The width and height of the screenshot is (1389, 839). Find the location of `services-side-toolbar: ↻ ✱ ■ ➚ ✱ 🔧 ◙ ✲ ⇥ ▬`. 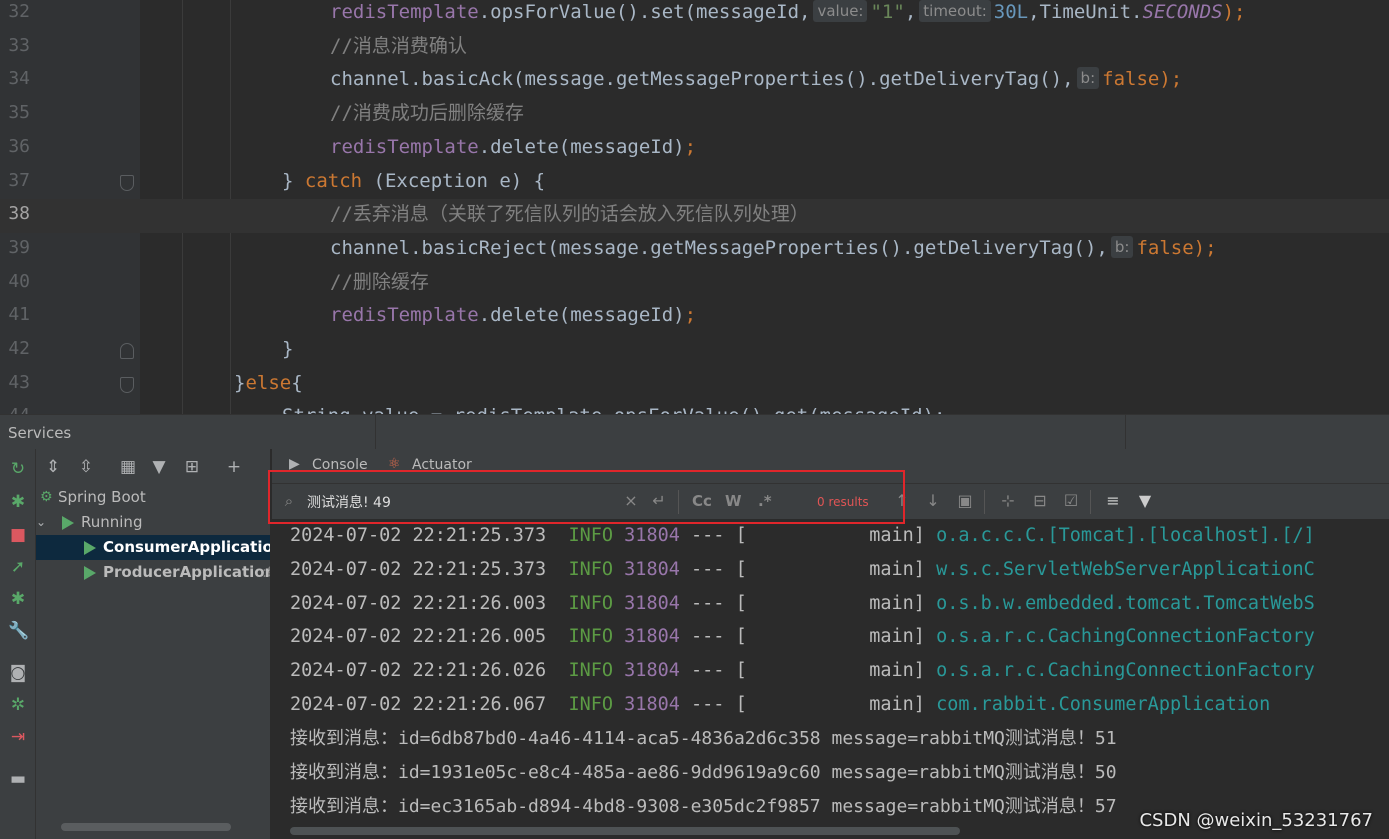

services-side-toolbar: ↻ ✱ ■ ➚ ✱ 🔧 ◙ ✲ ⇥ ▬ is located at coordinates (18, 644).